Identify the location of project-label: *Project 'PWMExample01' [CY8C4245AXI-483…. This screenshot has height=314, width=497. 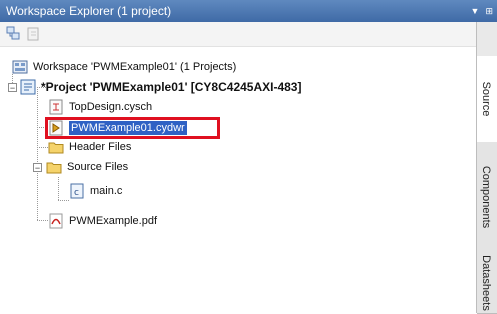
(171, 87).